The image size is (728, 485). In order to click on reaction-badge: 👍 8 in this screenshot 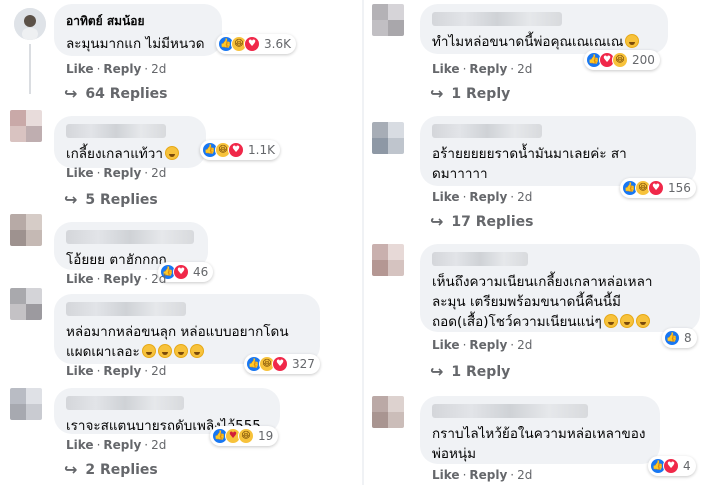, I will do `click(679, 338)`.